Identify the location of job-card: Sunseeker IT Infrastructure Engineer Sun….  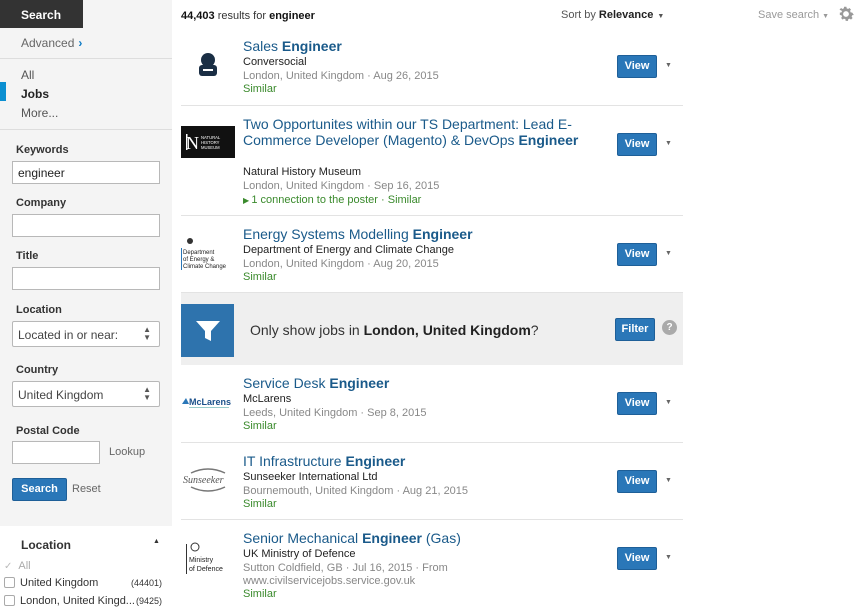
(432, 481).